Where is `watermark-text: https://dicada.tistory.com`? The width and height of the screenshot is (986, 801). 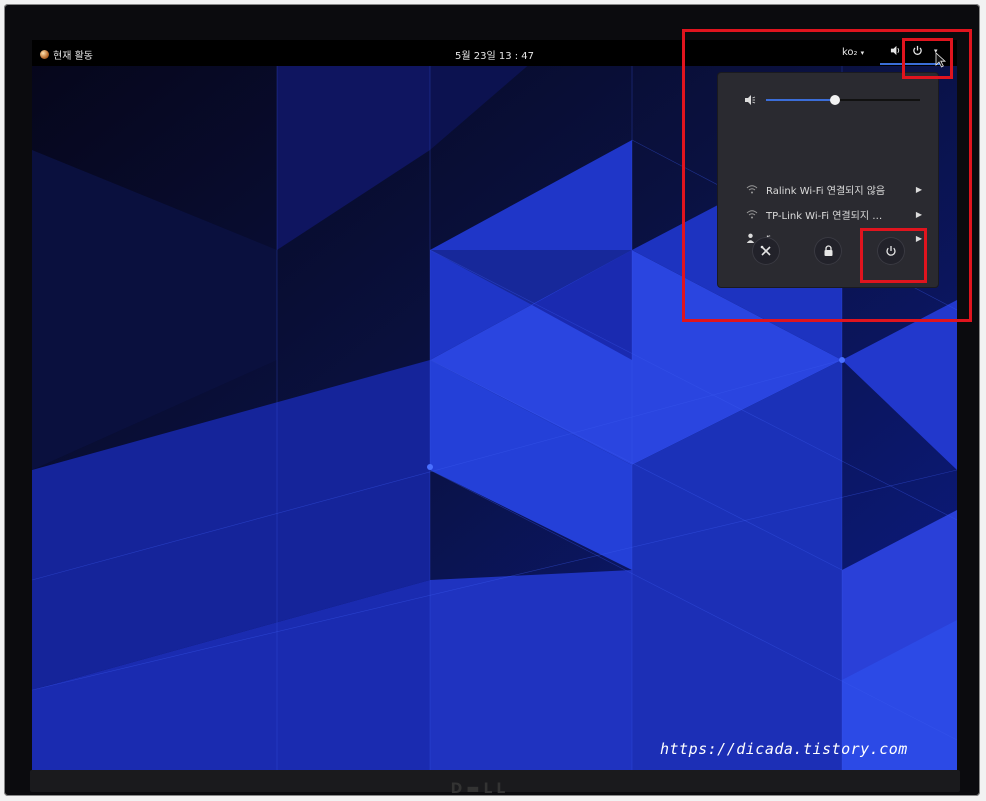
watermark-text: https://dicada.tistory.com is located at coordinates (784, 749).